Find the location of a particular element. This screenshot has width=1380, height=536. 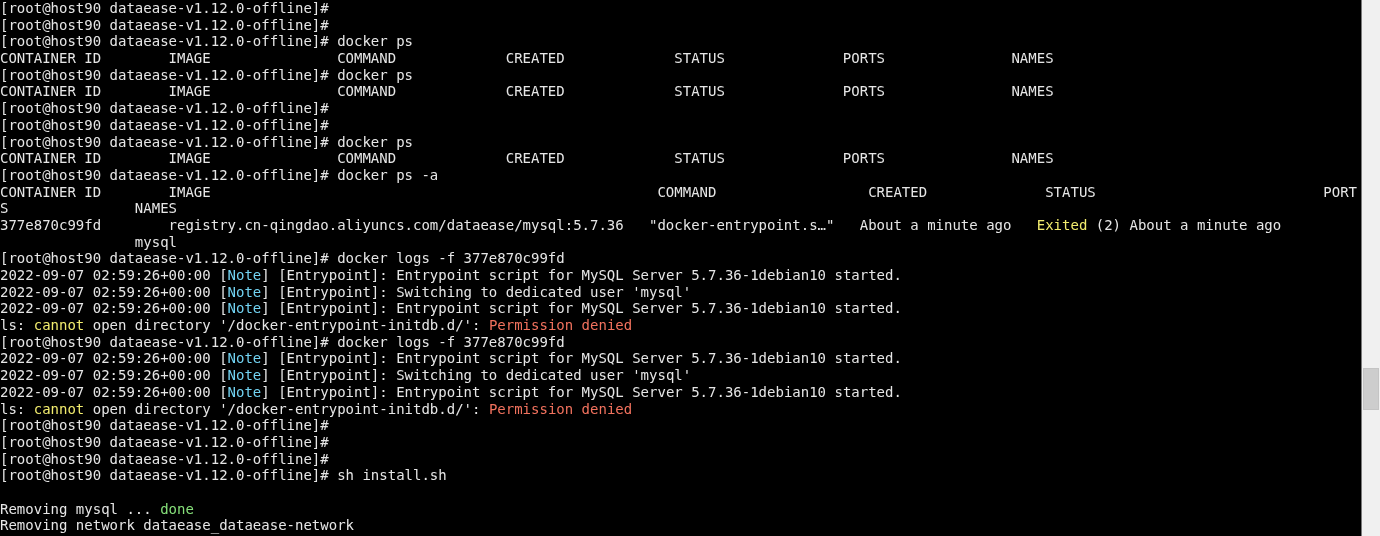

terminal-line: [root@host90 dataease-v1.12.0-offline]# docker ps -a is located at coordinates (219, 175).